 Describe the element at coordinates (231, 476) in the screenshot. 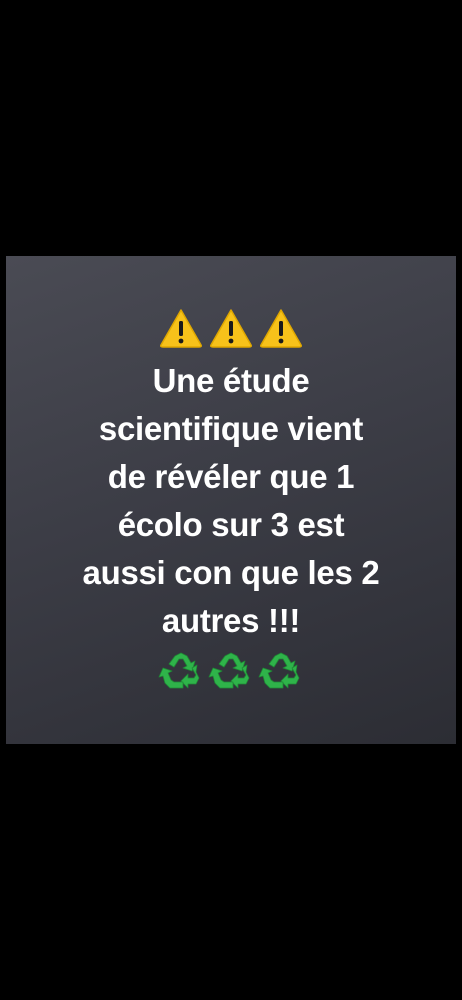

I see `text-line: de révéler que 1` at that location.